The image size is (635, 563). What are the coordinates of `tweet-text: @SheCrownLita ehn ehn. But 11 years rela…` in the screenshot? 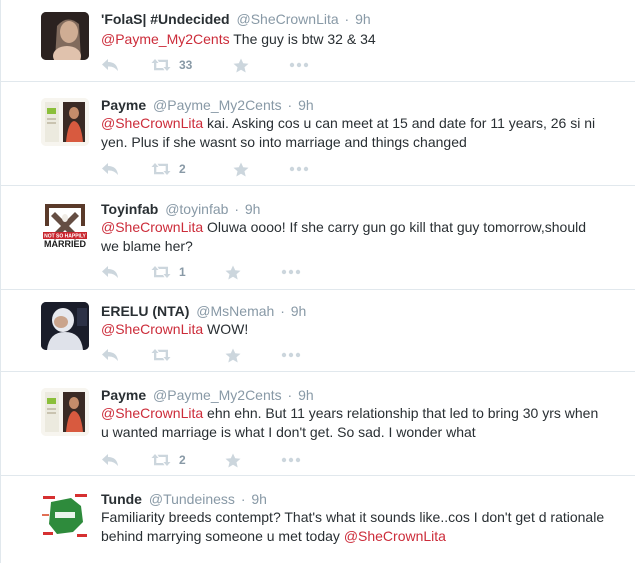 It's located at (350, 422).